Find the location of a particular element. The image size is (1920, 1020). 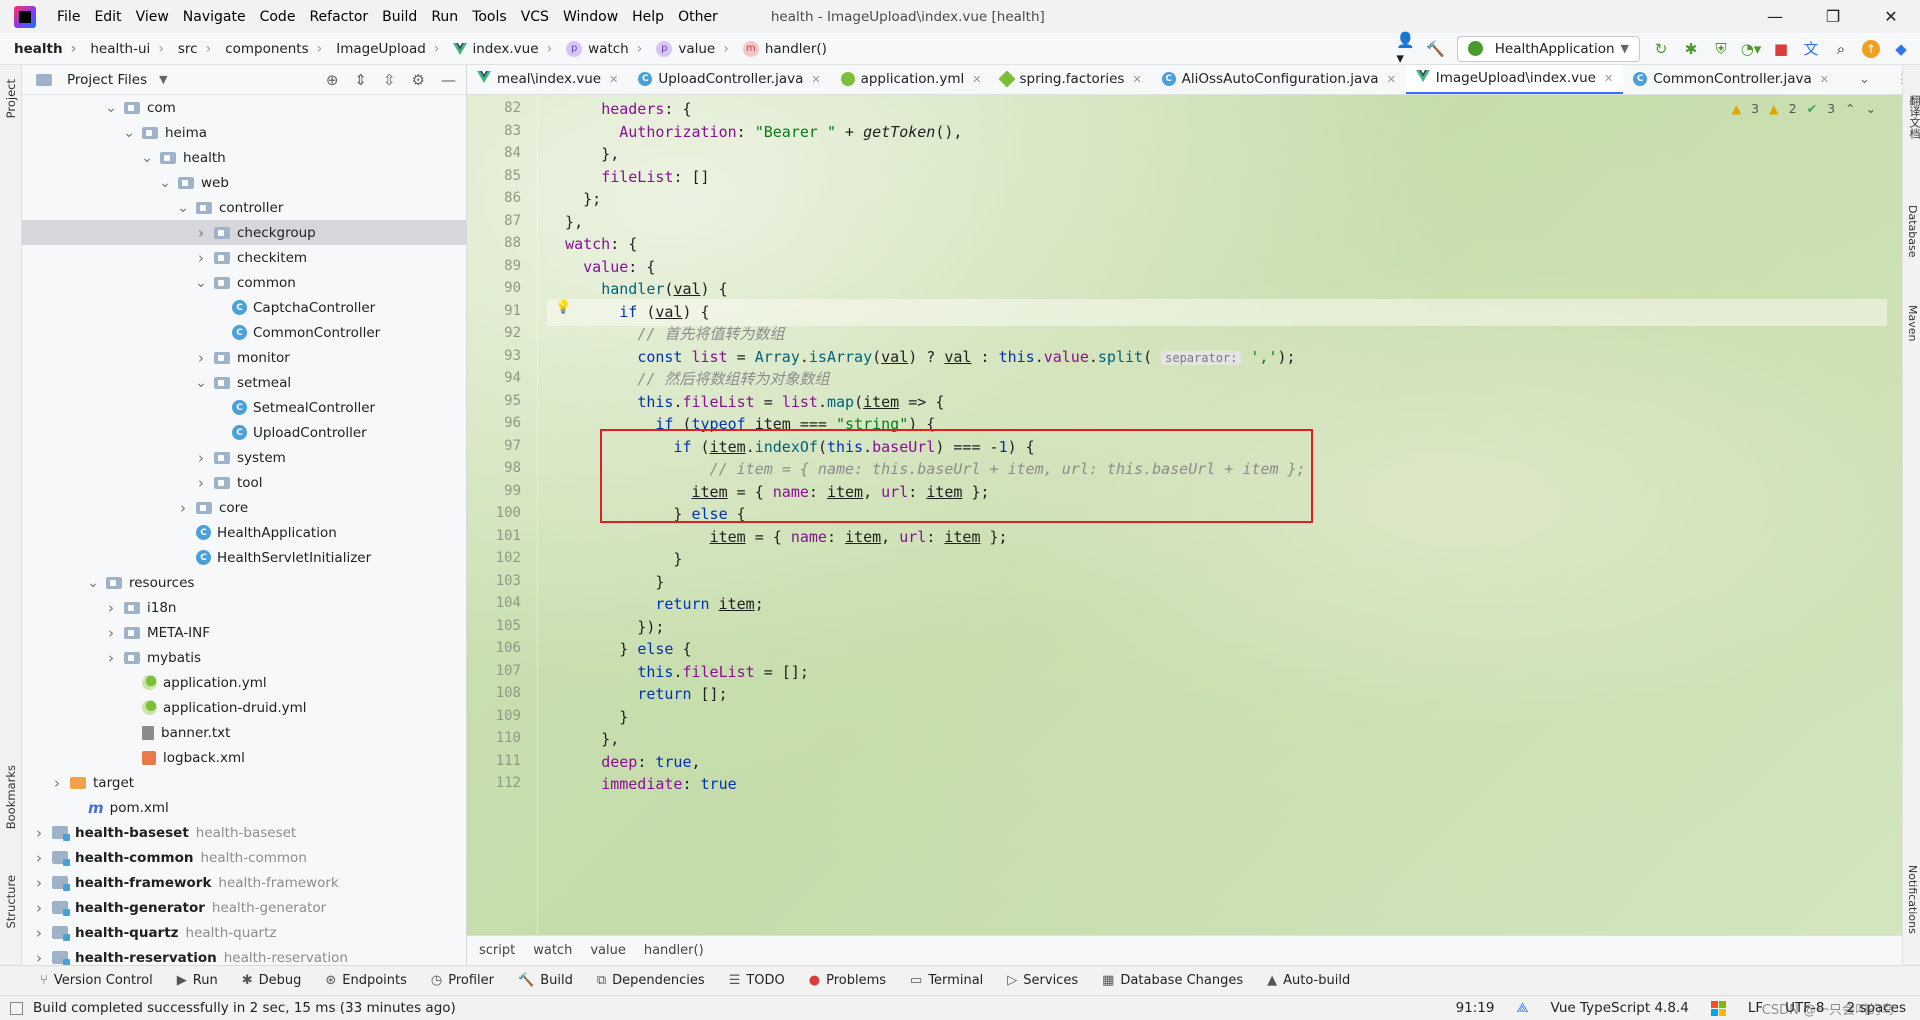

database-tool-button: Database is located at coordinates (1912, 231).